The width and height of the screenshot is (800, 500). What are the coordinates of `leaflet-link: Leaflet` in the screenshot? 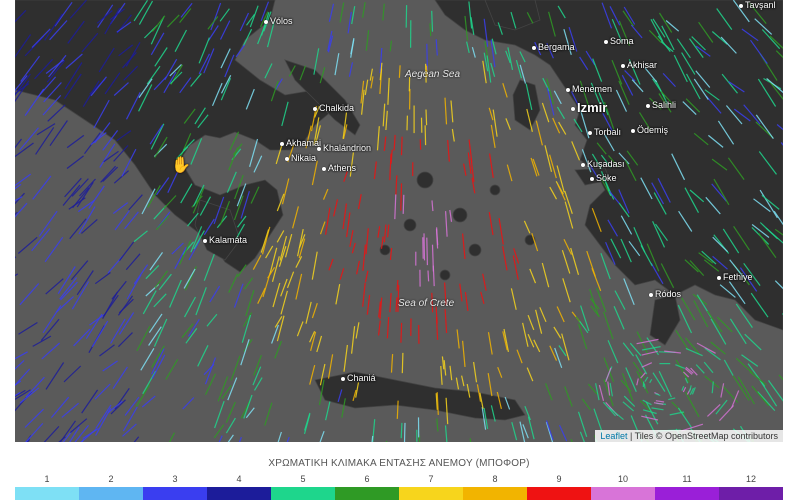 It's located at (613, 436).